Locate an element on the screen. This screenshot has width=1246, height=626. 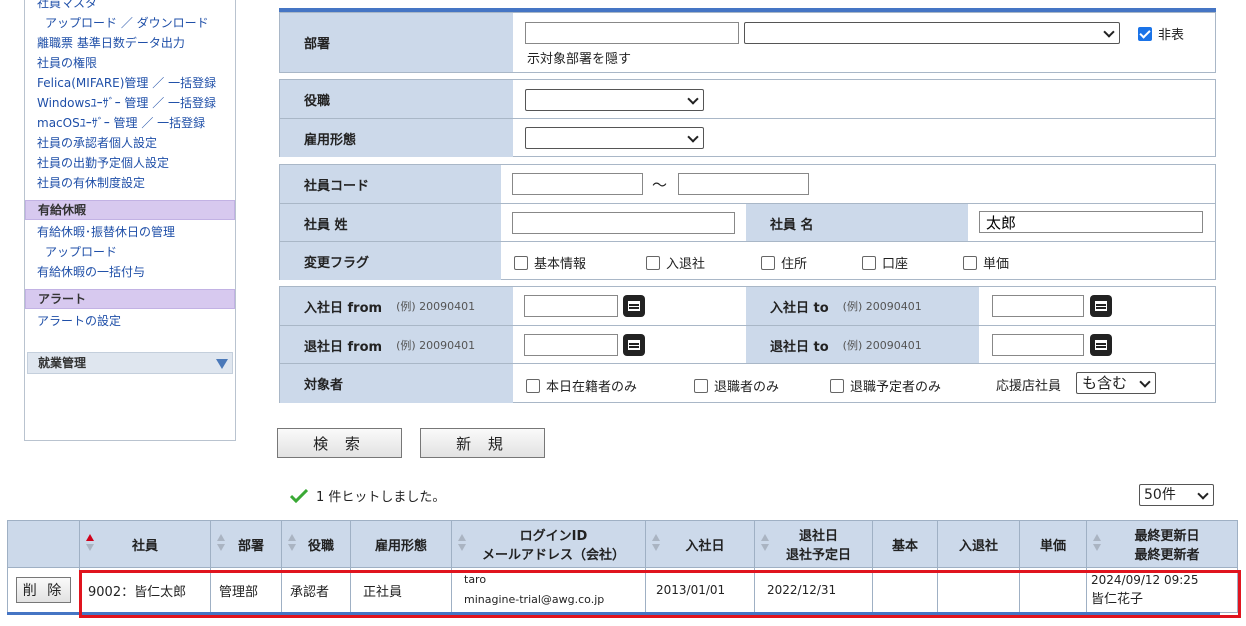
flag-address-checkbox: 住所 is located at coordinates (784, 262).